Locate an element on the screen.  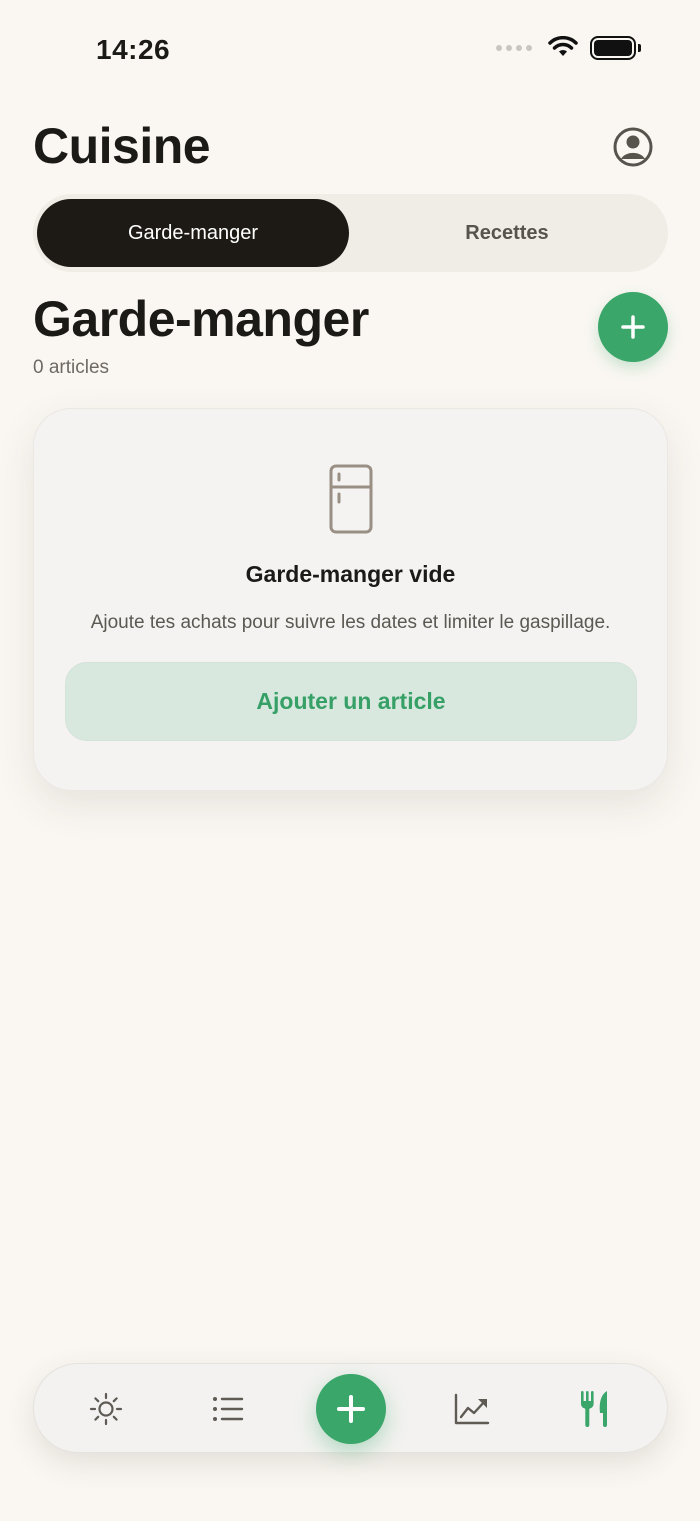
fridge-icon is located at coordinates (351, 499).